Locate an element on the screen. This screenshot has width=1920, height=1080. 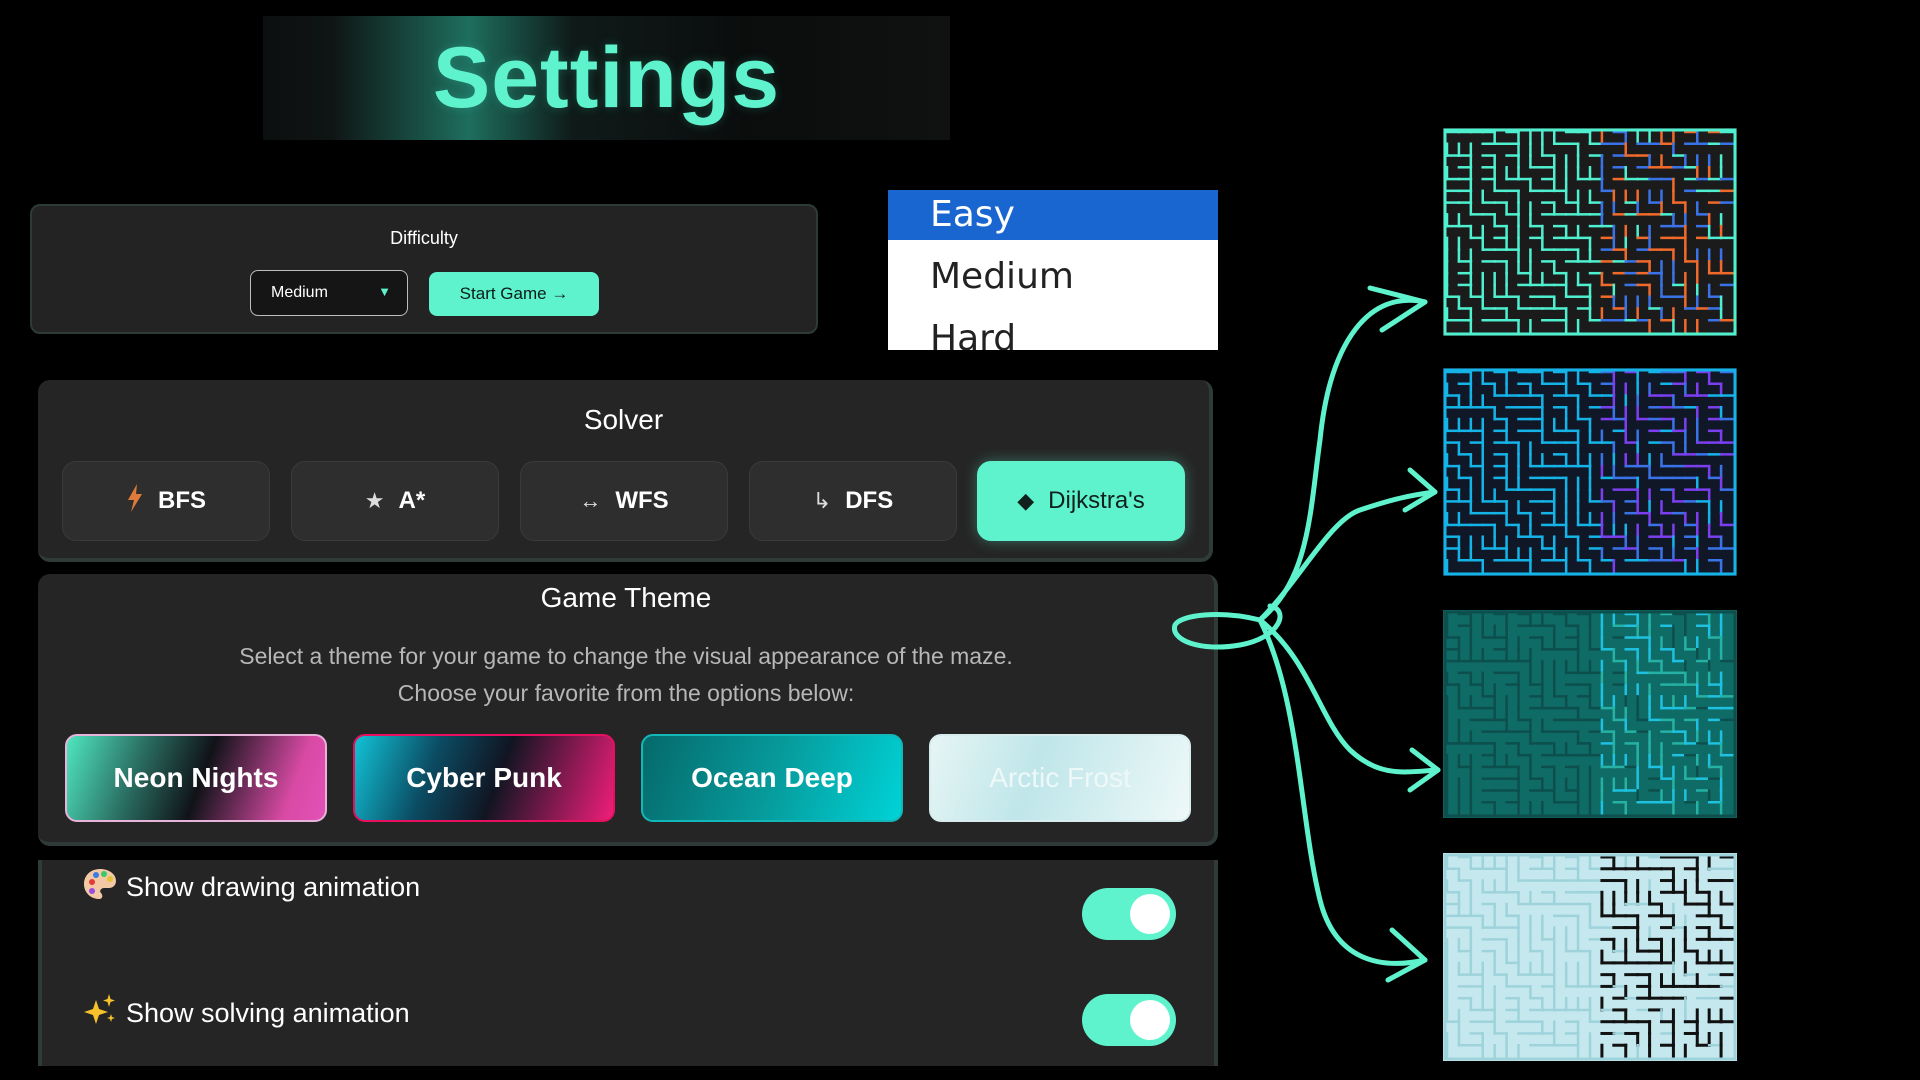
solver-label-wfs: WFS is located at coordinates (642, 500).